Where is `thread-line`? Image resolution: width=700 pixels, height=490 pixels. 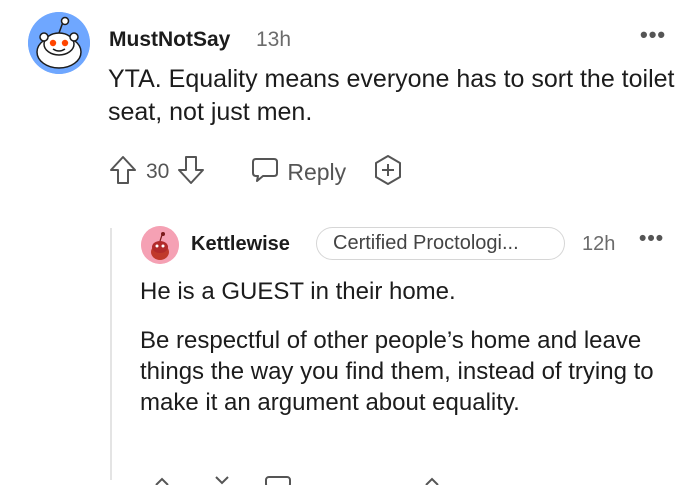 thread-line is located at coordinates (111, 354).